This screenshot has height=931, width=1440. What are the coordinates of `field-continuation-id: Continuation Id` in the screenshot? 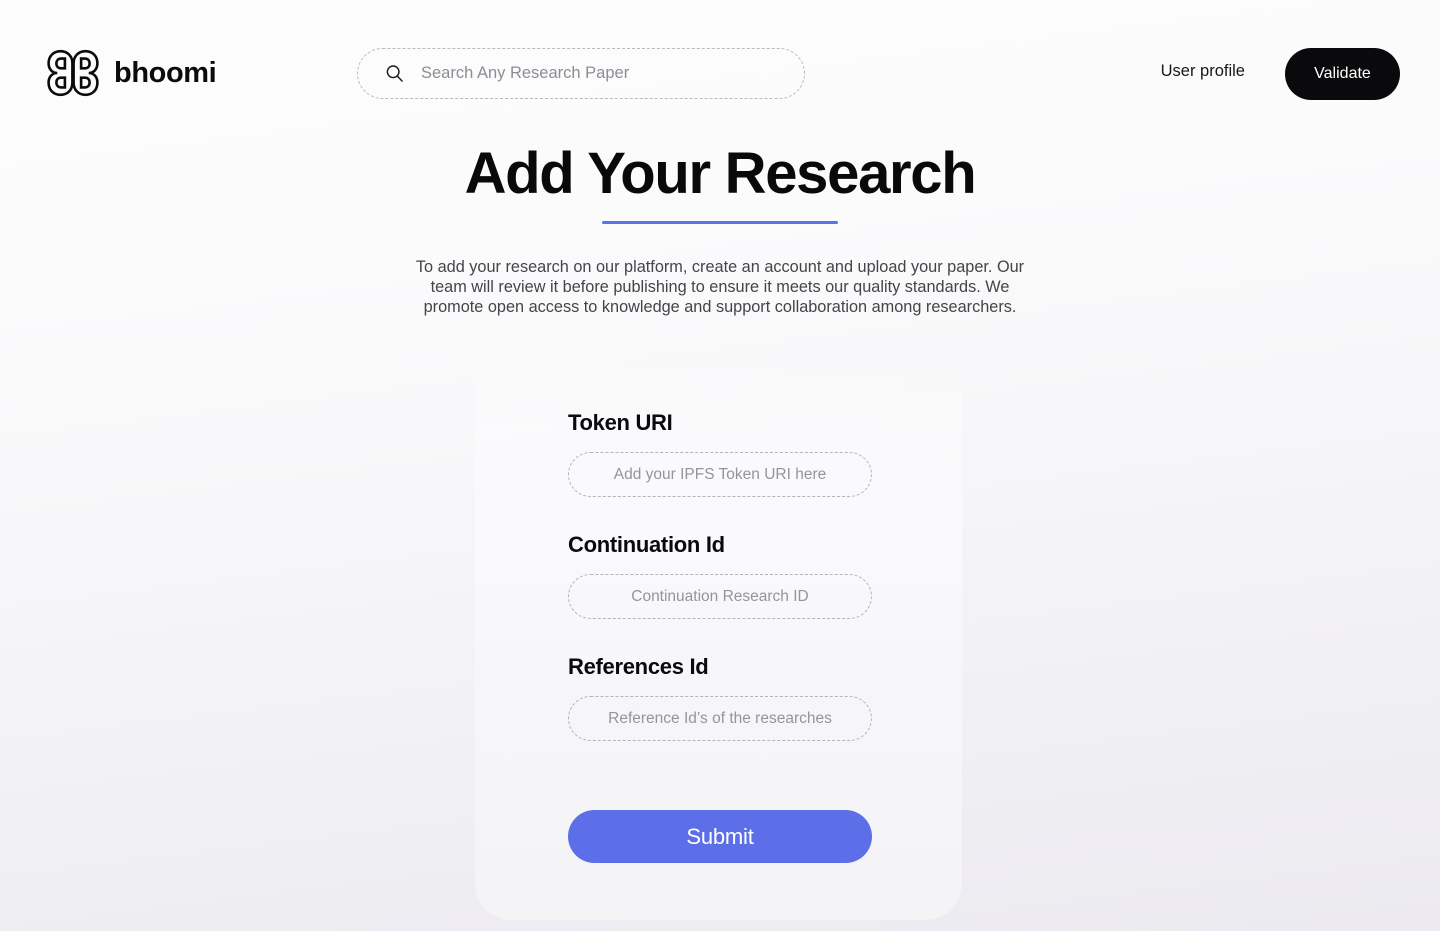 It's located at (720, 575).